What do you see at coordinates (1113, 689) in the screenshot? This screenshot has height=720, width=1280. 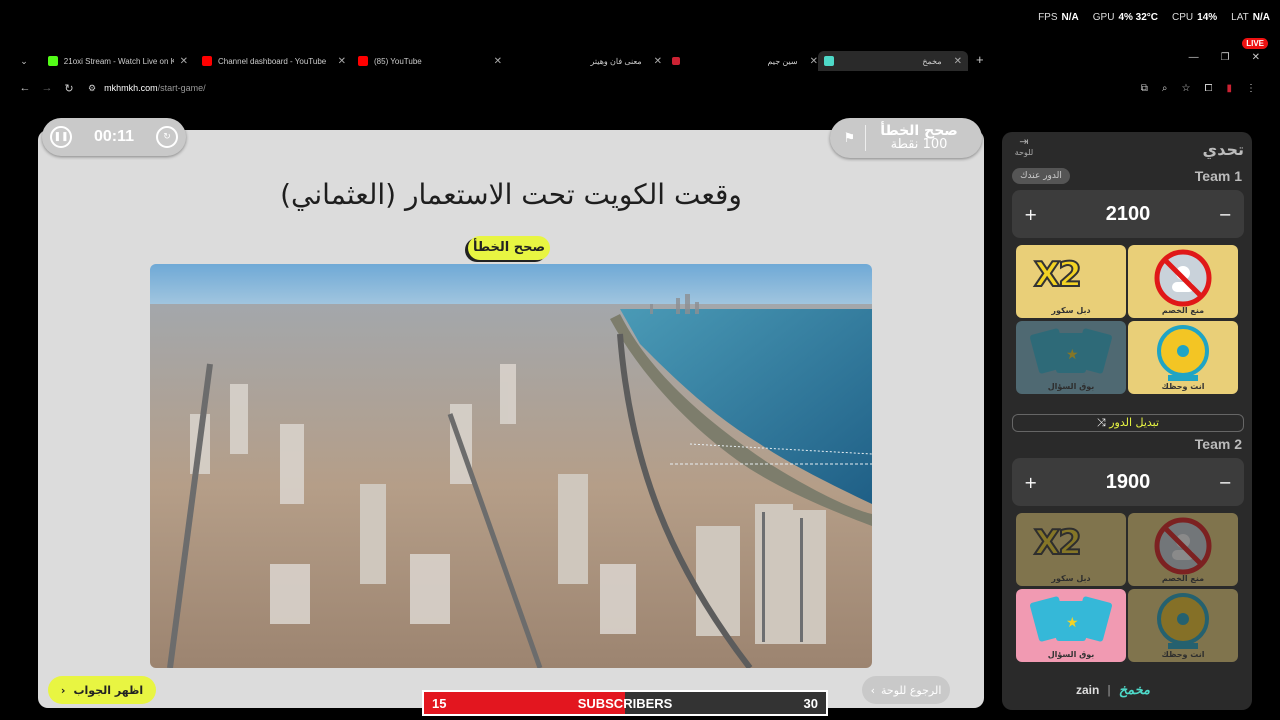 I see `sponsor-logos: zain | مخمخ` at bounding box center [1113, 689].